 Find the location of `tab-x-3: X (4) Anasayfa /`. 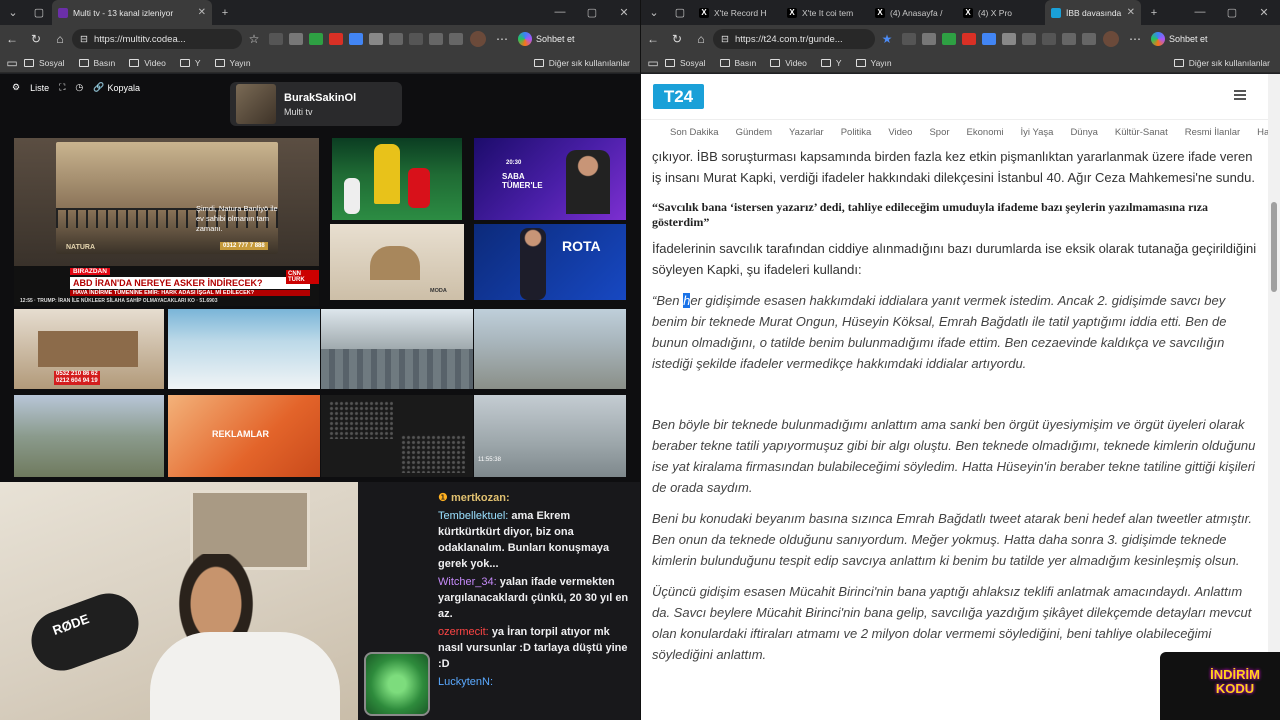

tab-x-3: X (4) Anasayfa / is located at coordinates (913, 12).